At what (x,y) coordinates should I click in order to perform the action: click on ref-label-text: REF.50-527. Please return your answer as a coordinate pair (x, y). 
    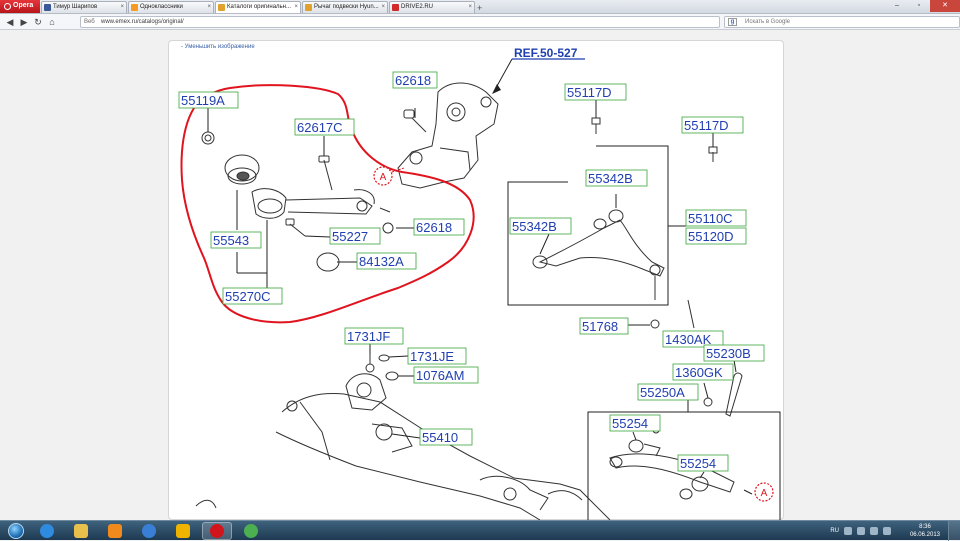
    Looking at the image, I should click on (546, 53).